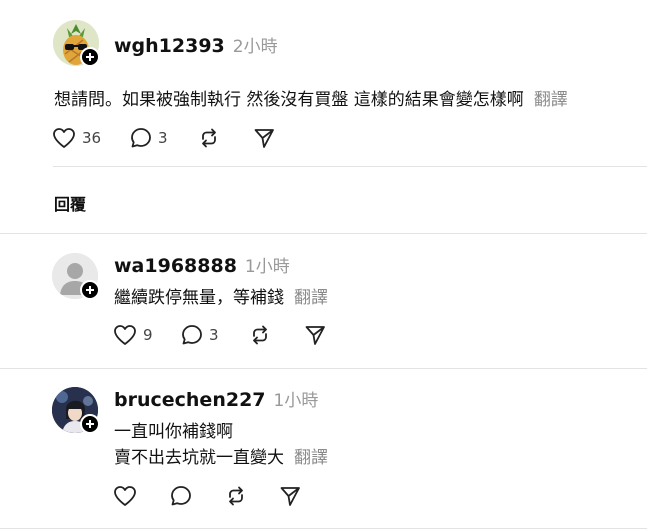  Describe the element at coordinates (199, 458) in the screenshot. I see `comment-line: 賣不出去坑就一直變大` at that location.